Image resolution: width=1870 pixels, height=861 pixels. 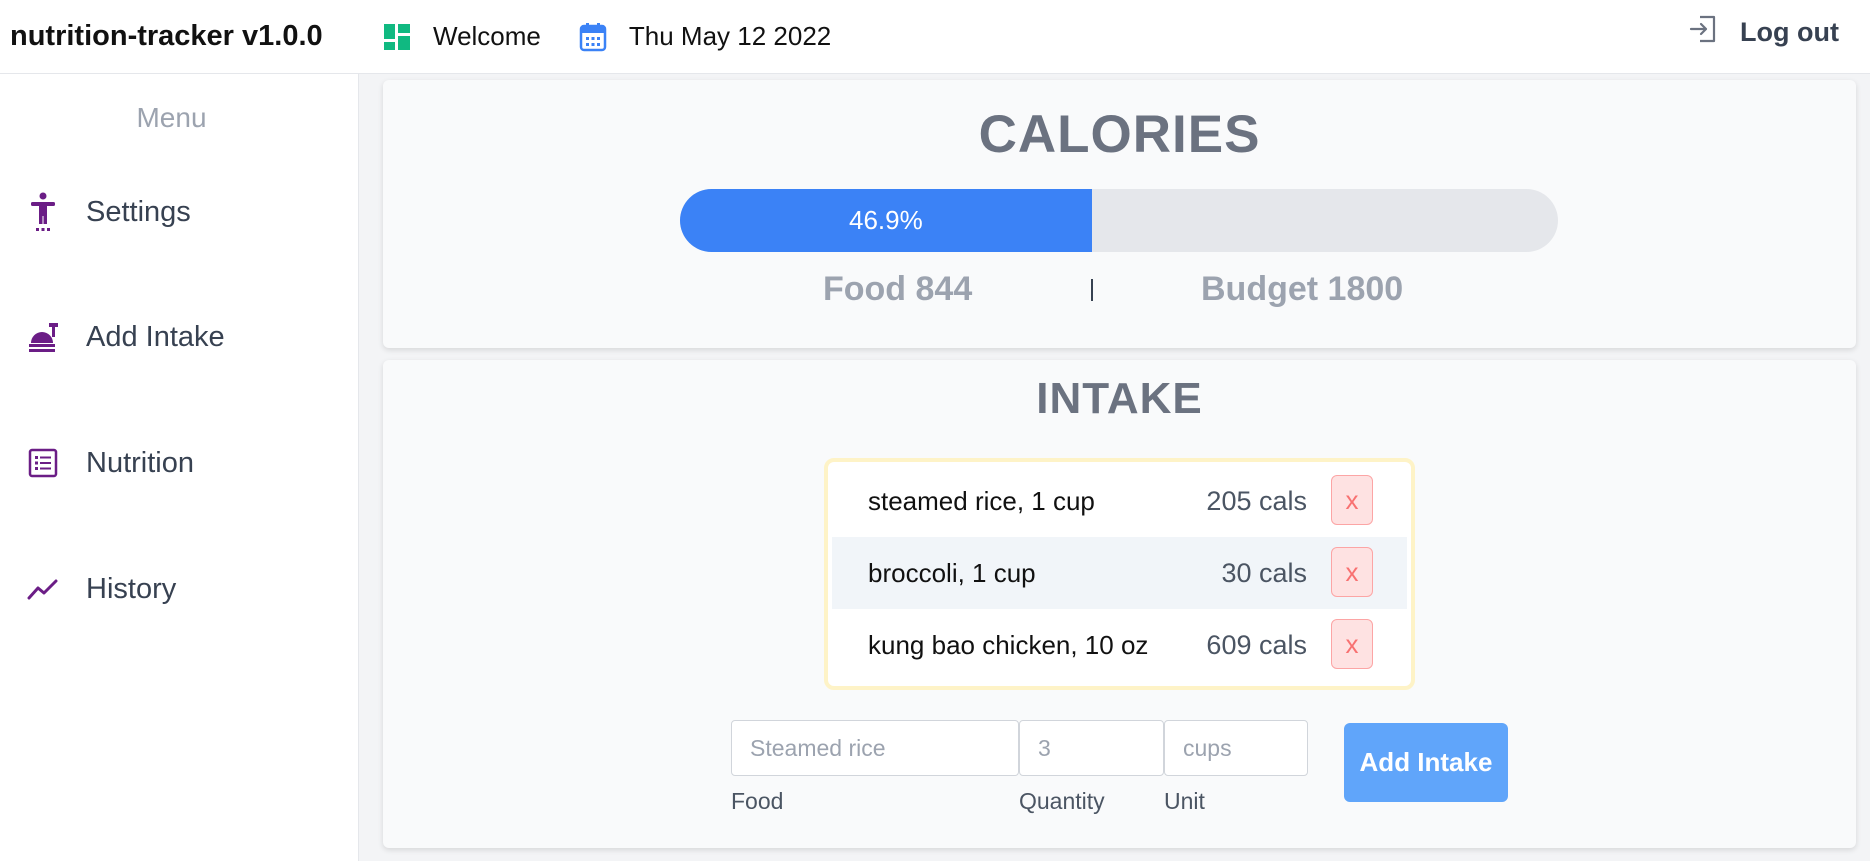 I want to click on sidebar-item-history: History, so click(x=100, y=589).